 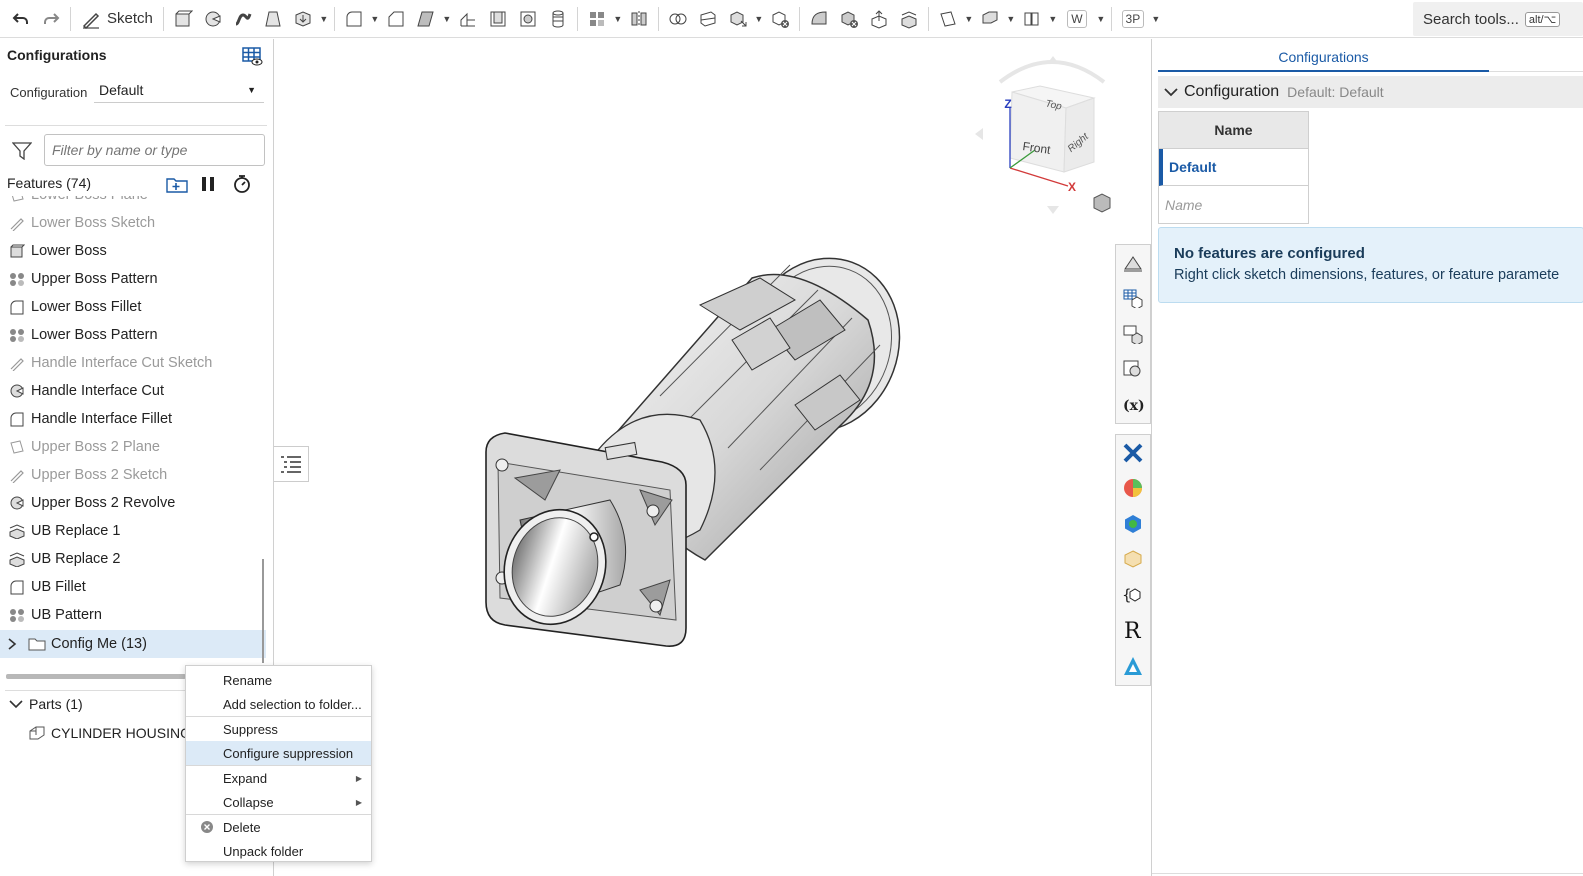 I want to click on feature-item: UB Replace 1, so click(x=133, y=531).